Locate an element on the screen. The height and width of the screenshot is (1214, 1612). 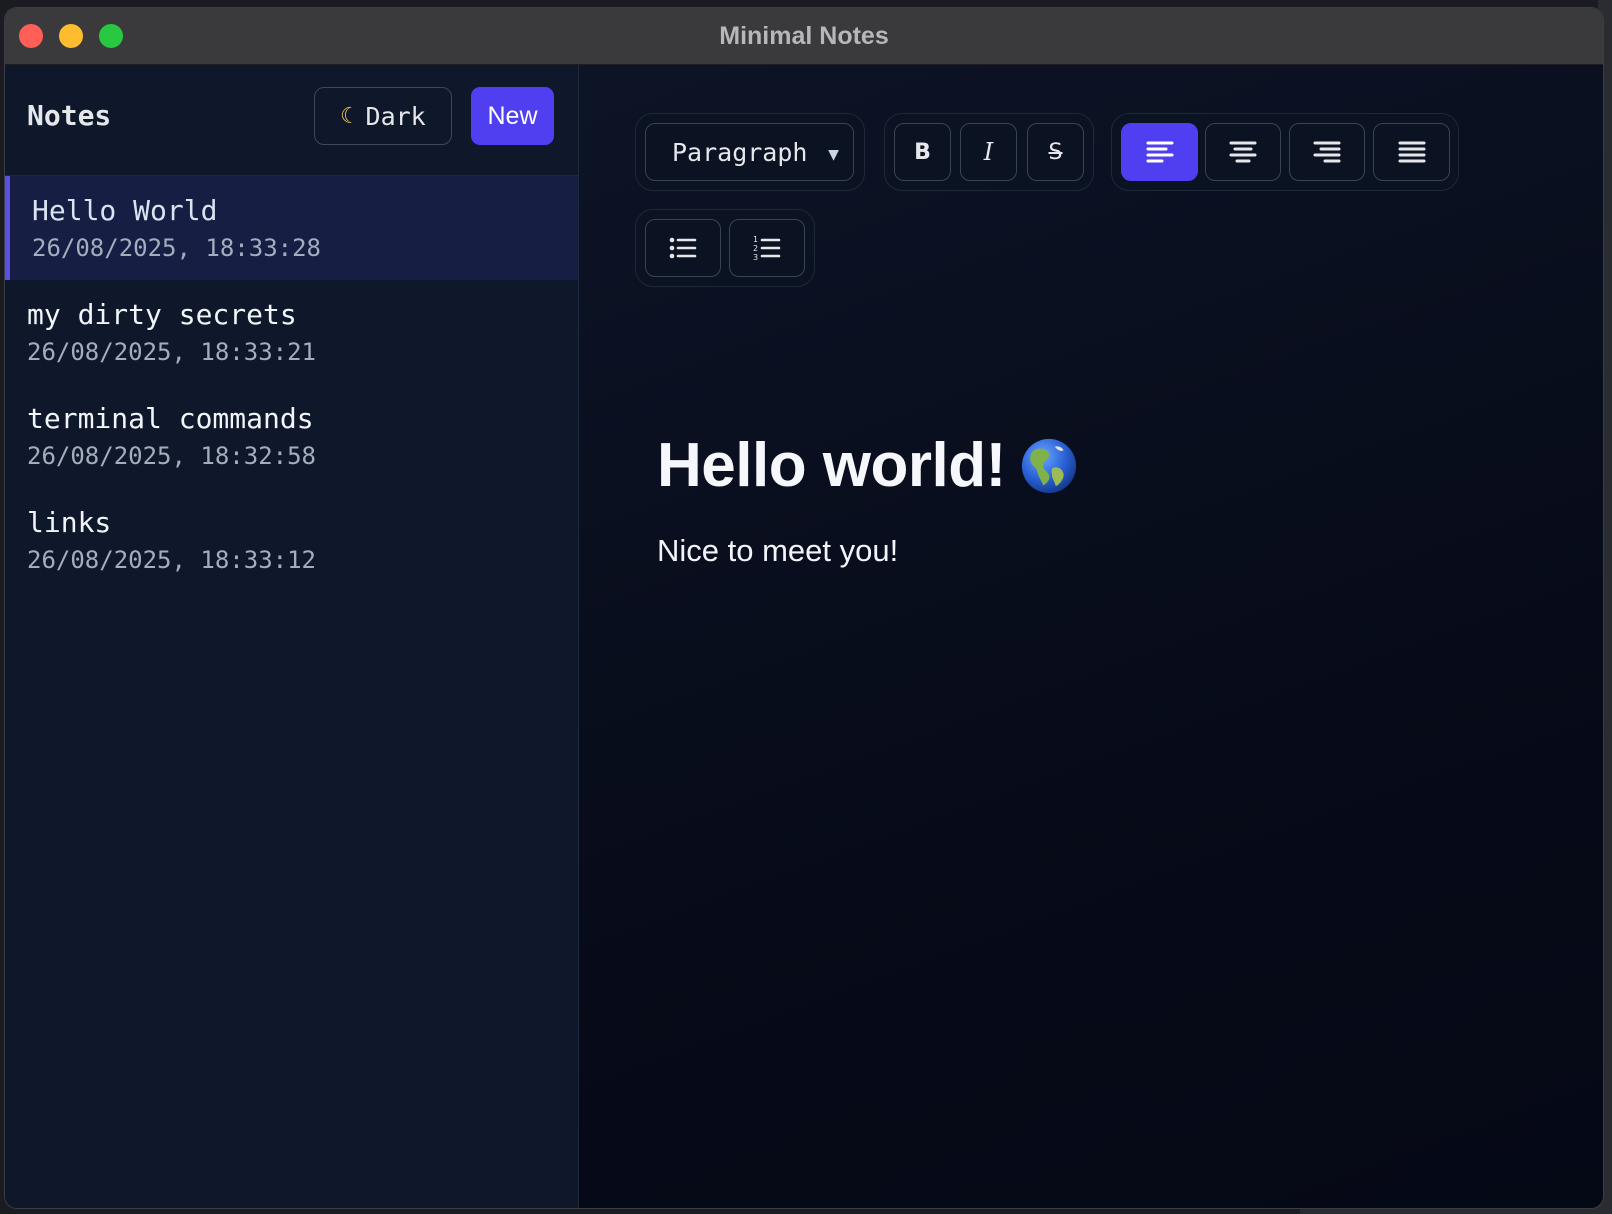
bold-button: B is located at coordinates (922, 152).